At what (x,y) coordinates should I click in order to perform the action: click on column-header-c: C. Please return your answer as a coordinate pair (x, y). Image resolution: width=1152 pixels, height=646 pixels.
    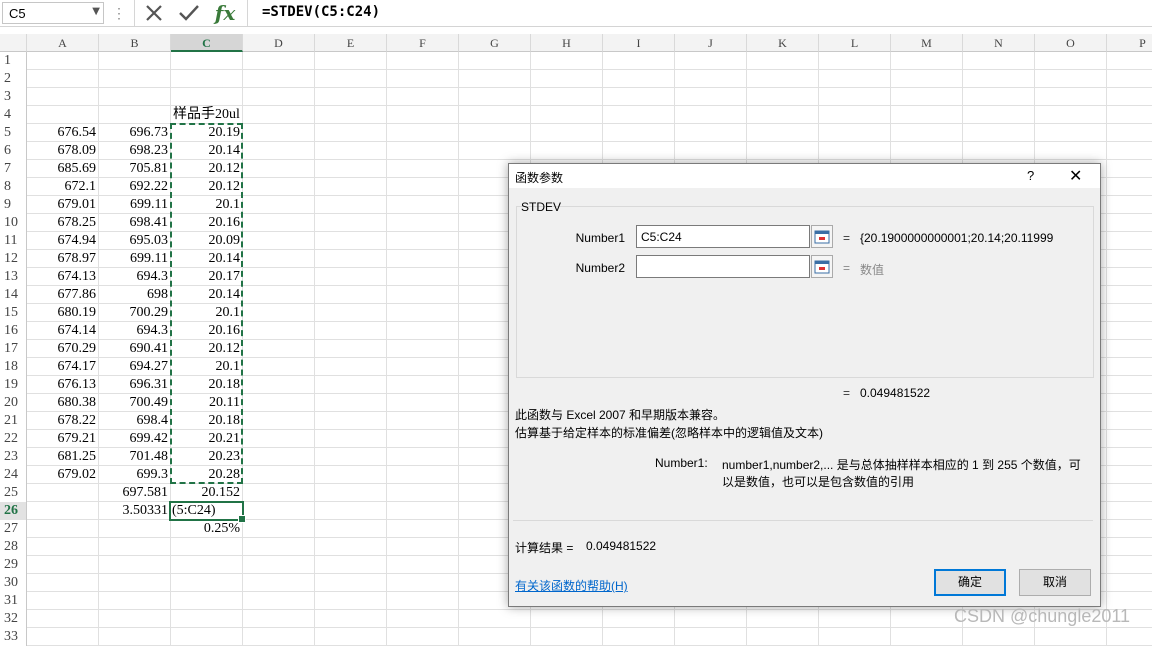
    Looking at the image, I should click on (207, 43).